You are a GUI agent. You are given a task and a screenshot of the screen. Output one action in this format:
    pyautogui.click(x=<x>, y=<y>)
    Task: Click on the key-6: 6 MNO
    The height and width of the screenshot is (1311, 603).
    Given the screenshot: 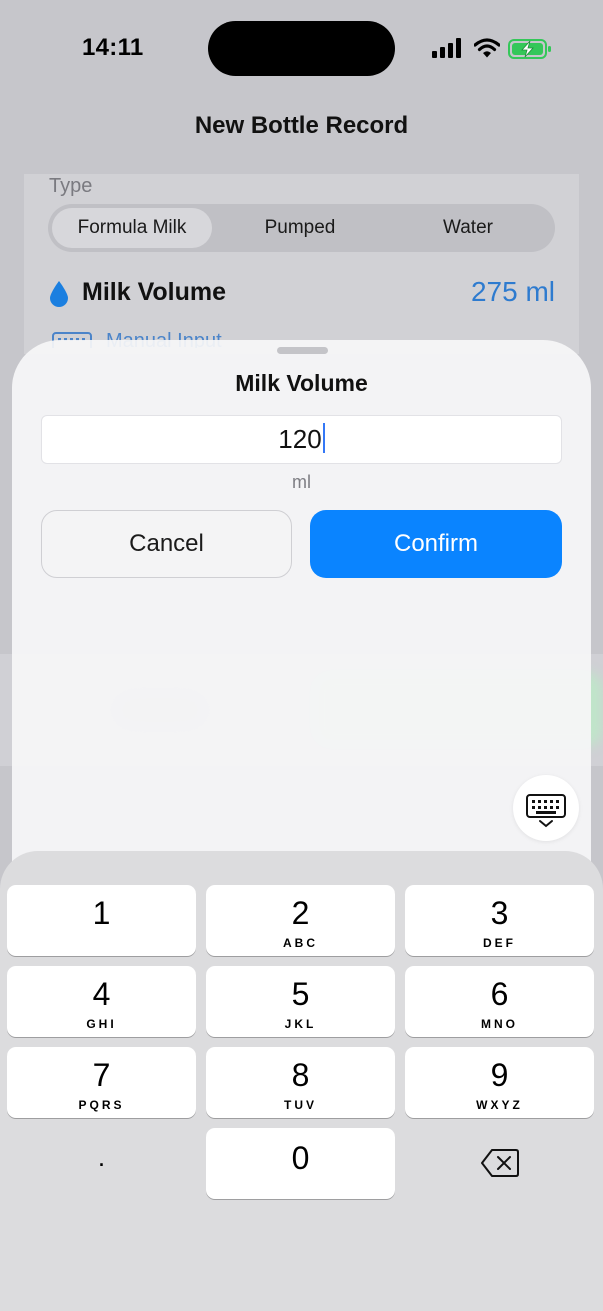 What is the action you would take?
    pyautogui.click(x=499, y=1001)
    